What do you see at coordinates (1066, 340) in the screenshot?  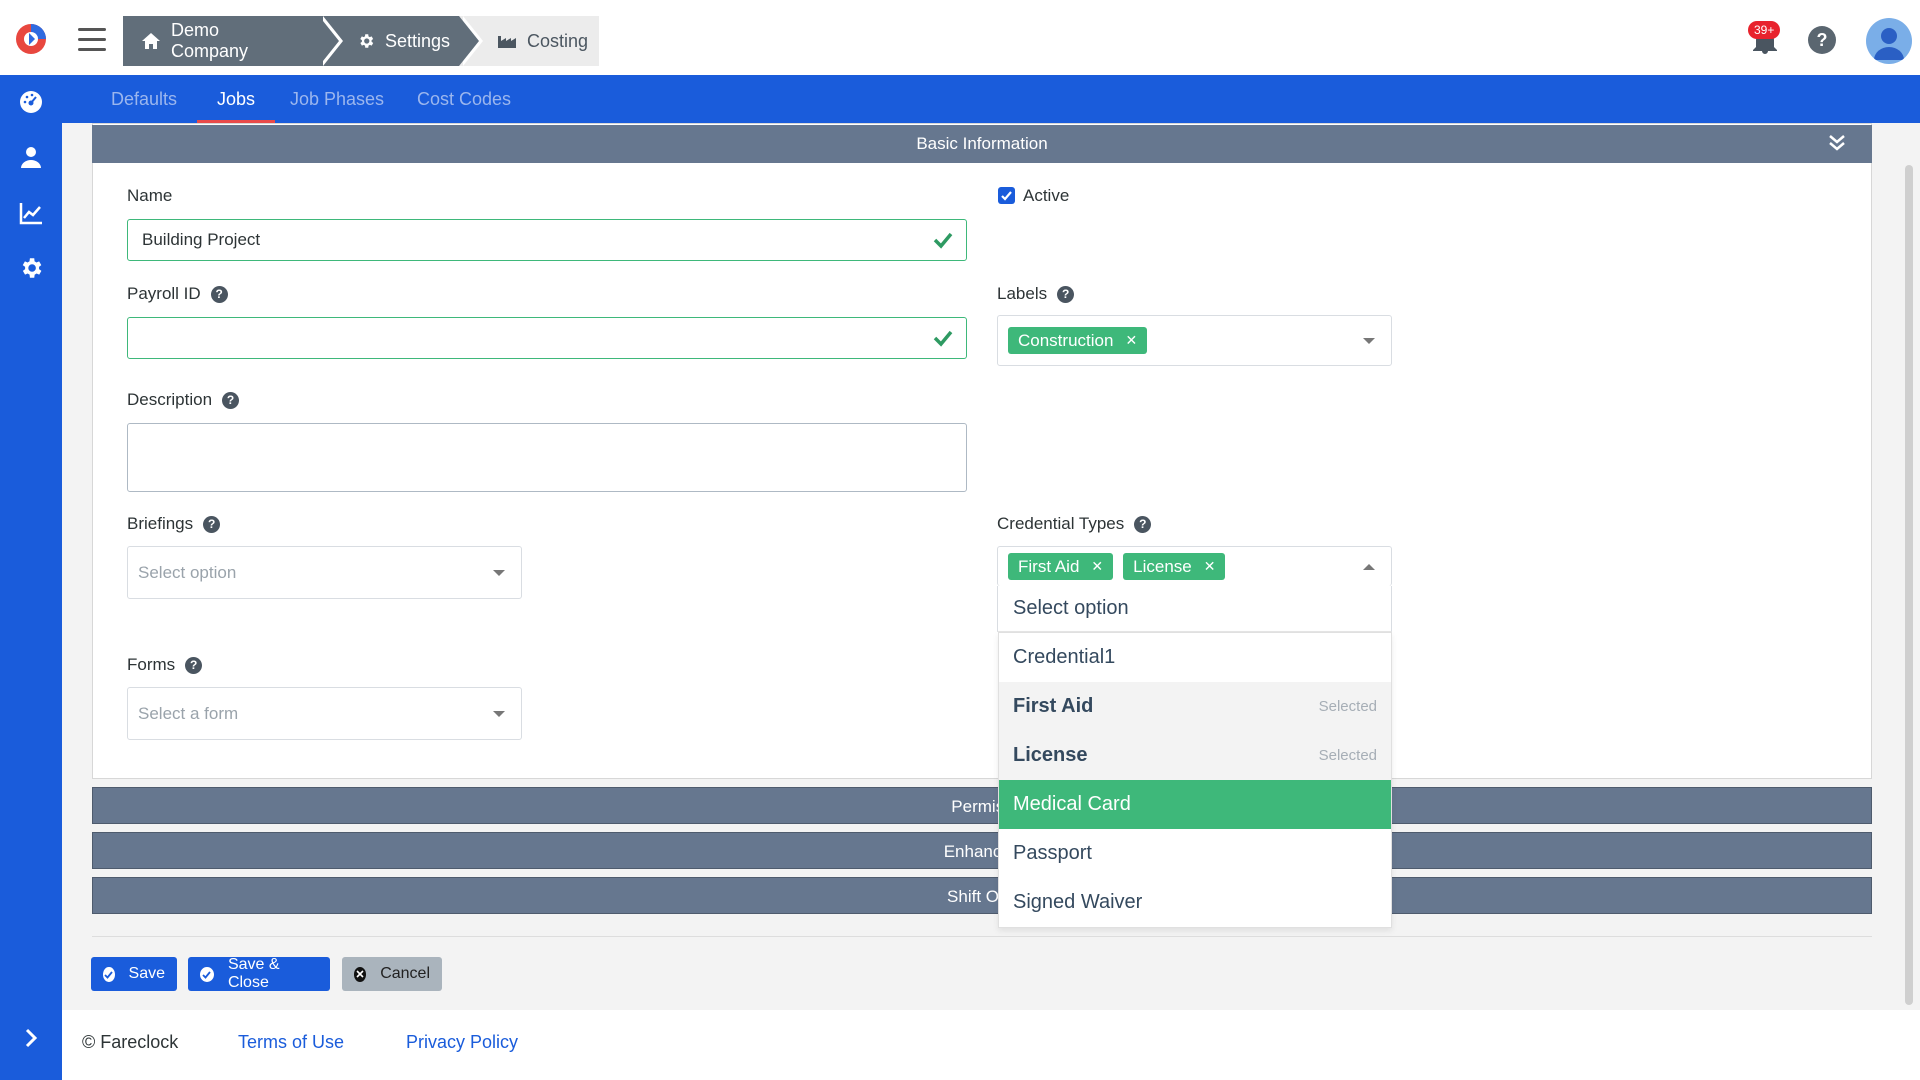 I see `tag-text: Construction` at bounding box center [1066, 340].